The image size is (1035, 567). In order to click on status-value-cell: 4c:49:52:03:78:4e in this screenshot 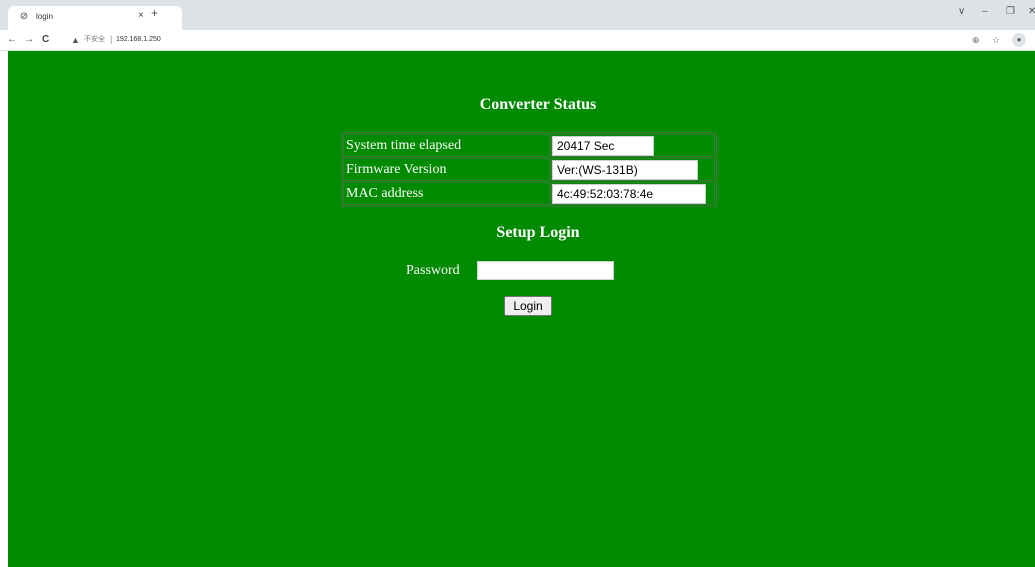, I will do `click(633, 193)`.